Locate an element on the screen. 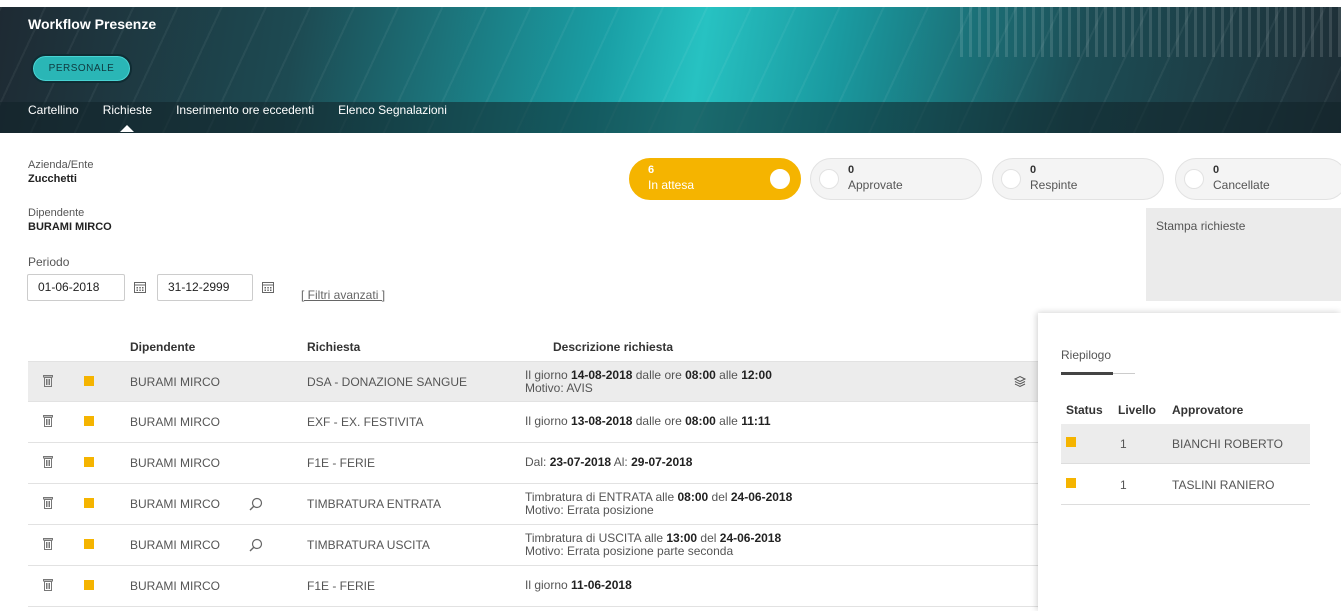 The height and width of the screenshot is (611, 1341). status-toggle-cancellate: 0 Cancellate is located at coordinates (1258, 179).